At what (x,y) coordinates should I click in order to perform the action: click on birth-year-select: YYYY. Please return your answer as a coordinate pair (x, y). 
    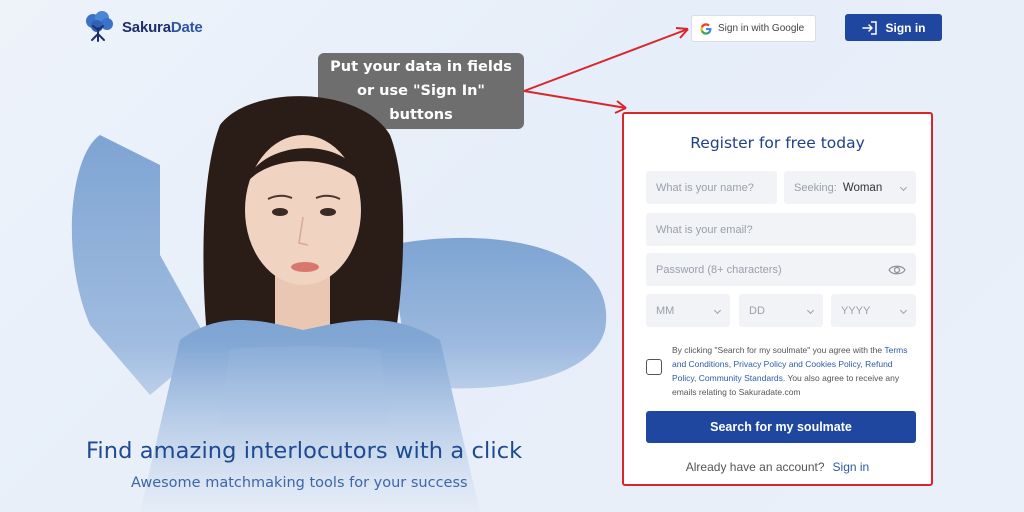
    Looking at the image, I should click on (873, 310).